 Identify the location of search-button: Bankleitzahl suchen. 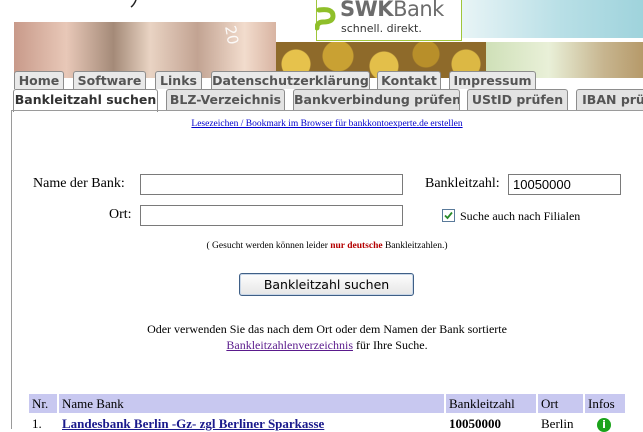
(326, 284).